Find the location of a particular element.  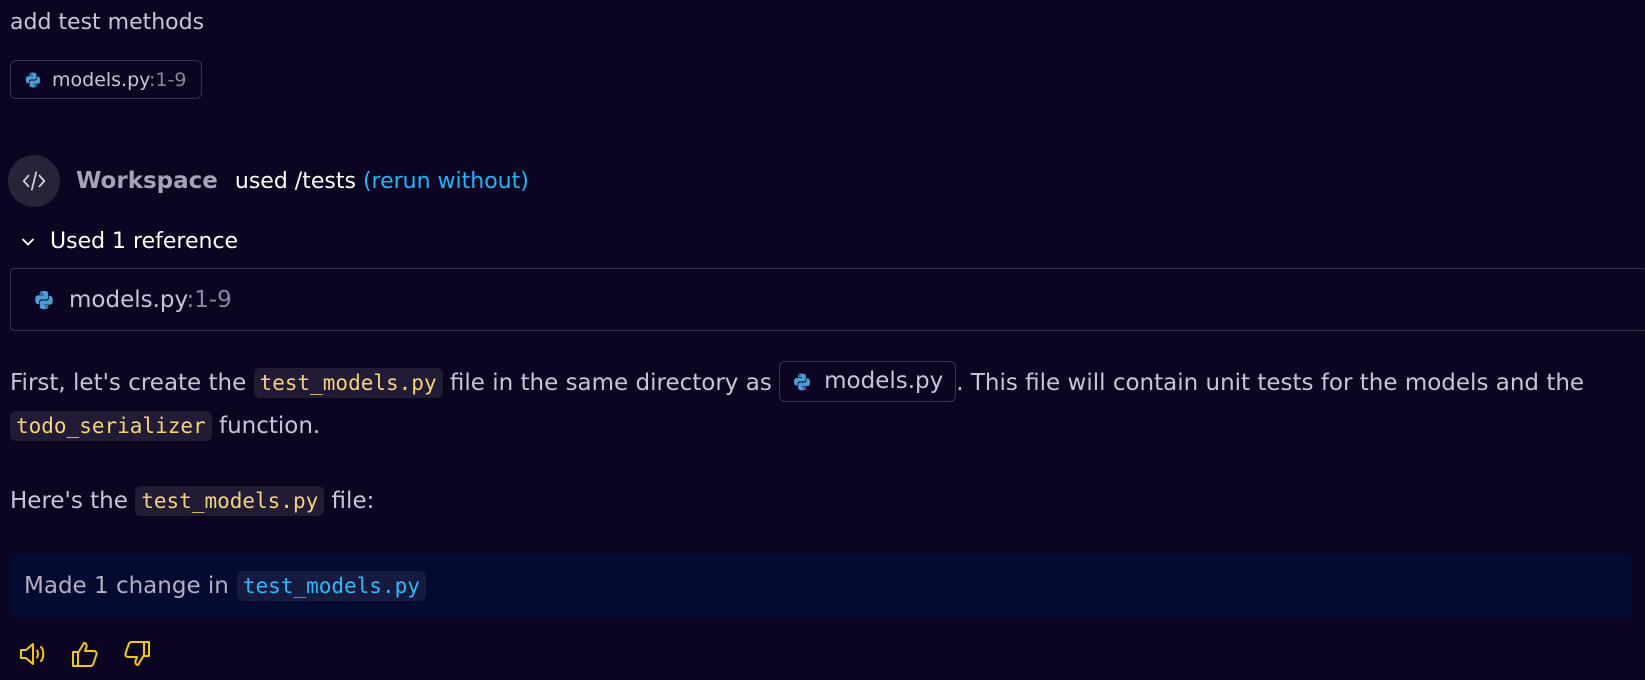

helpful-button is located at coordinates (85, 654).